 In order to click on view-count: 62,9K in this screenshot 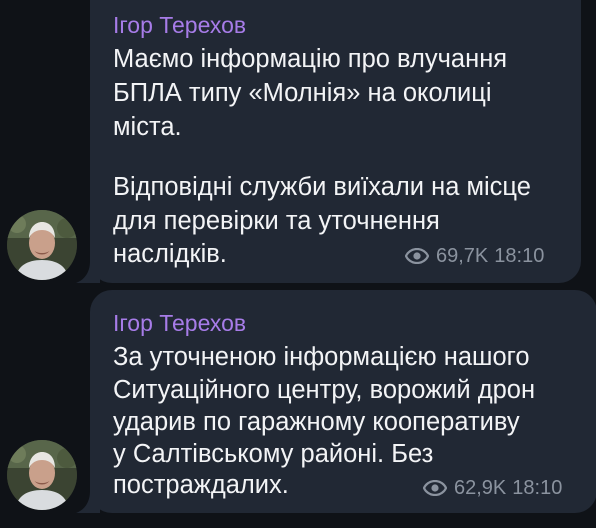, I will do `click(480, 488)`.